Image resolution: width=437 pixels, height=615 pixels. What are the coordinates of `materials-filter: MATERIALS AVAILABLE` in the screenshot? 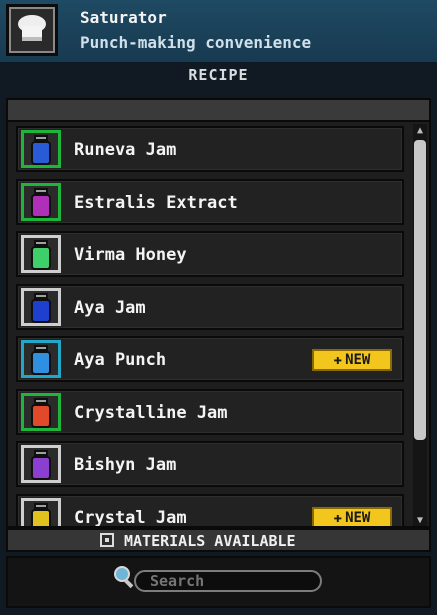 It's located at (218, 540).